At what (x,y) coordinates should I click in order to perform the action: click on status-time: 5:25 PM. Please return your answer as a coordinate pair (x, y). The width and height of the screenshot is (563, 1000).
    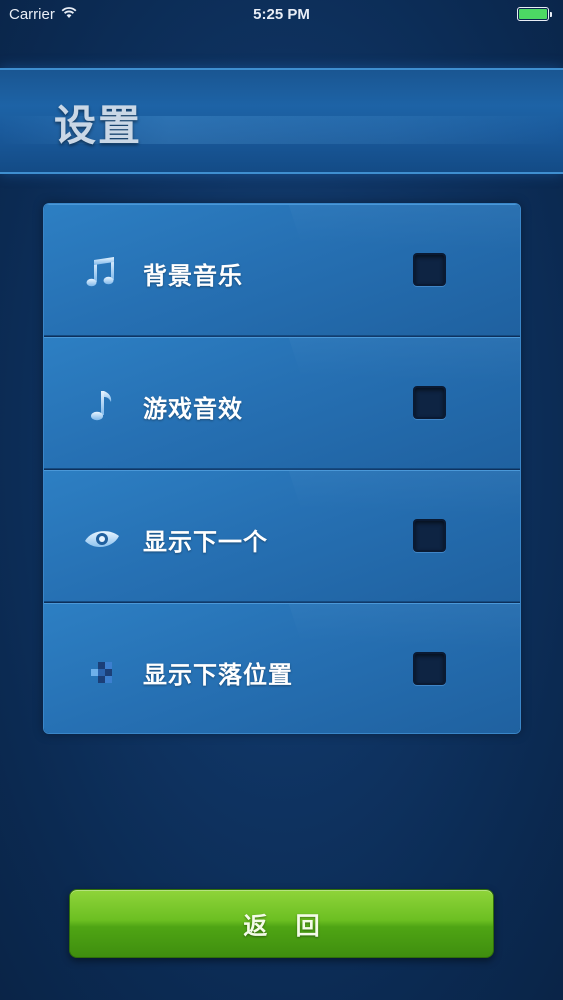
    Looking at the image, I should click on (281, 14).